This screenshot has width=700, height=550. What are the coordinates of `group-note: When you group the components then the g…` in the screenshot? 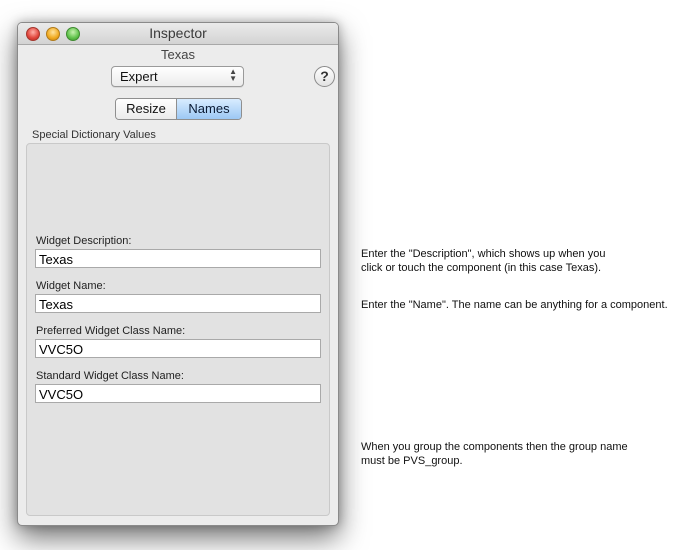 It's located at (494, 454).